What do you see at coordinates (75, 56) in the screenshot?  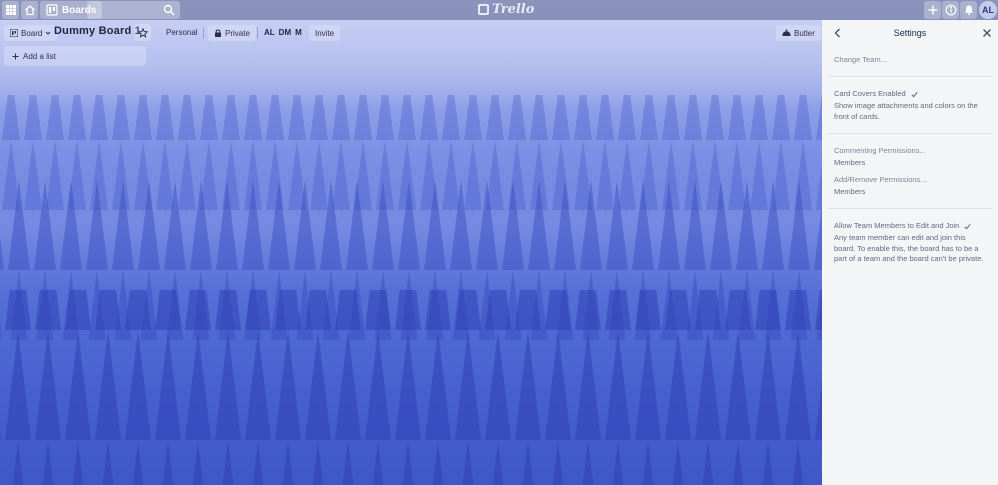 I see `add-list-button: Add a list` at bounding box center [75, 56].